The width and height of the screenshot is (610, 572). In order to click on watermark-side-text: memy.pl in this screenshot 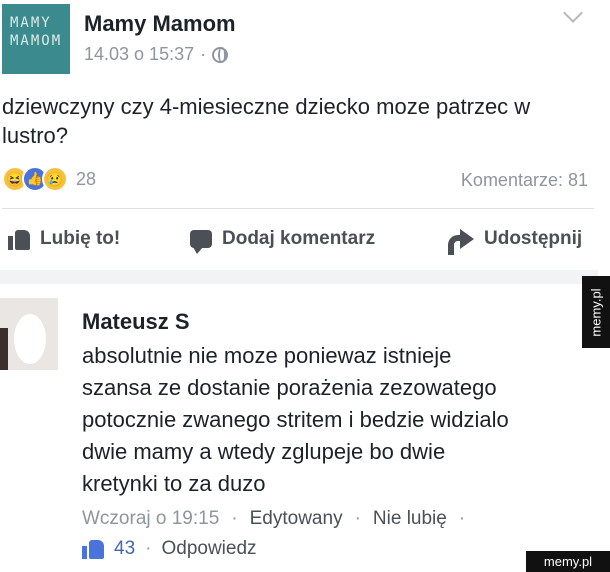, I will do `click(596, 312)`.